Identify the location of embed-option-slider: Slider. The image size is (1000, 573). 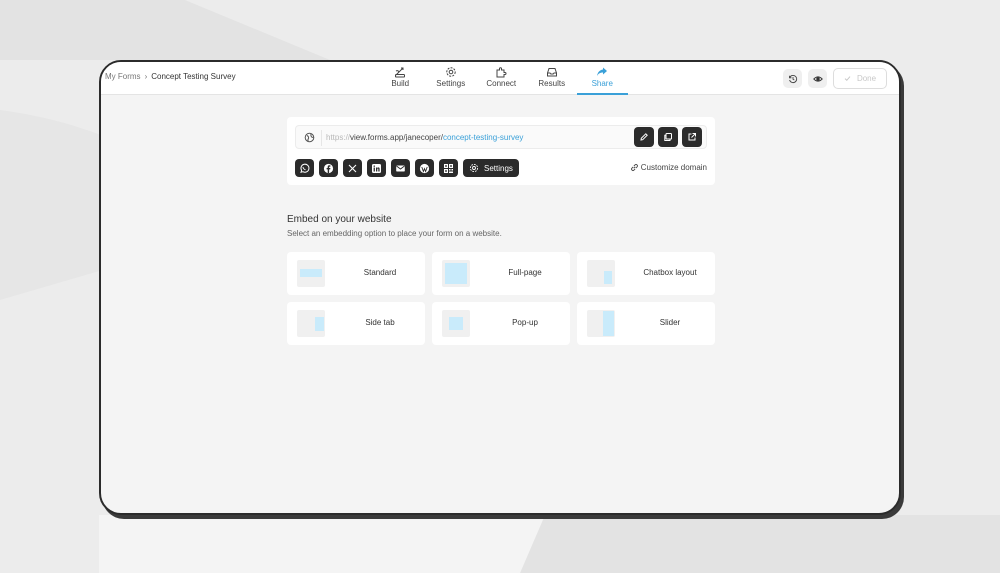
(646, 323).